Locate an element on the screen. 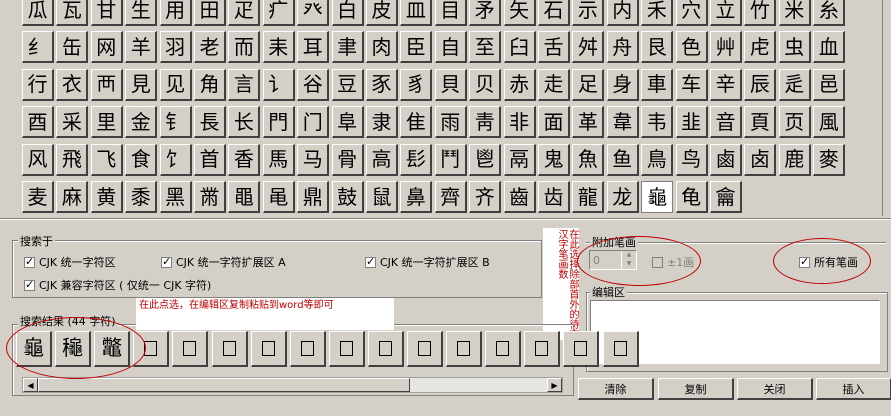 The width and height of the screenshot is (891, 416). radical-button: 生 is located at coordinates (141, 13).